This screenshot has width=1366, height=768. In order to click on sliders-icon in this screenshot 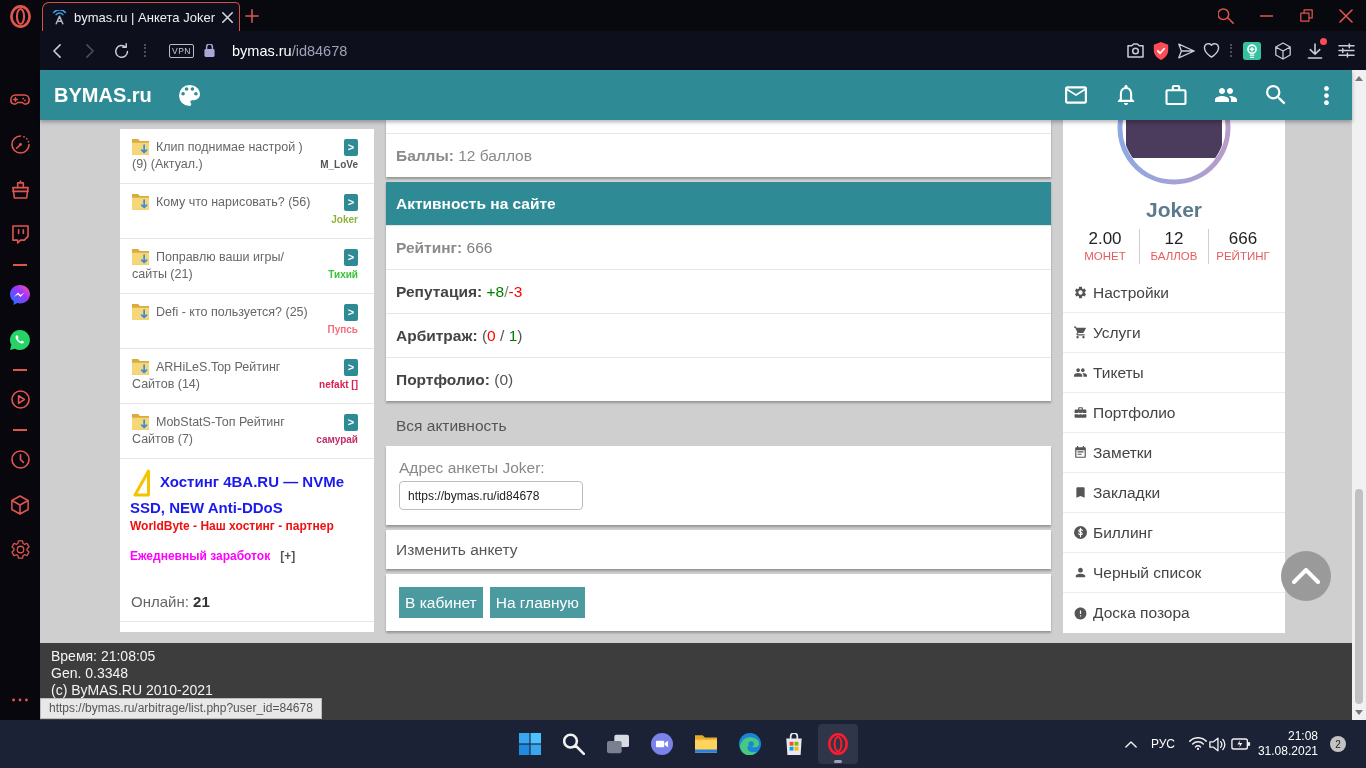, I will do `click(1346, 50)`.